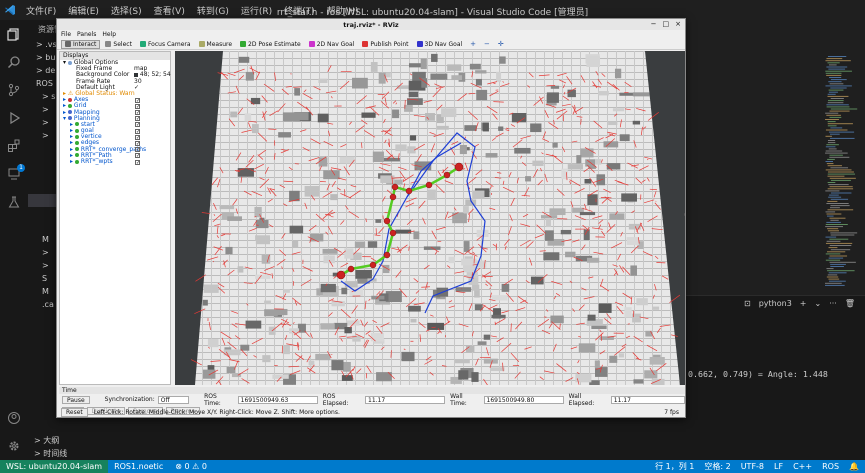  What do you see at coordinates (14, 152) in the screenshot?
I see `extensions-icon: 1` at bounding box center [14, 152].